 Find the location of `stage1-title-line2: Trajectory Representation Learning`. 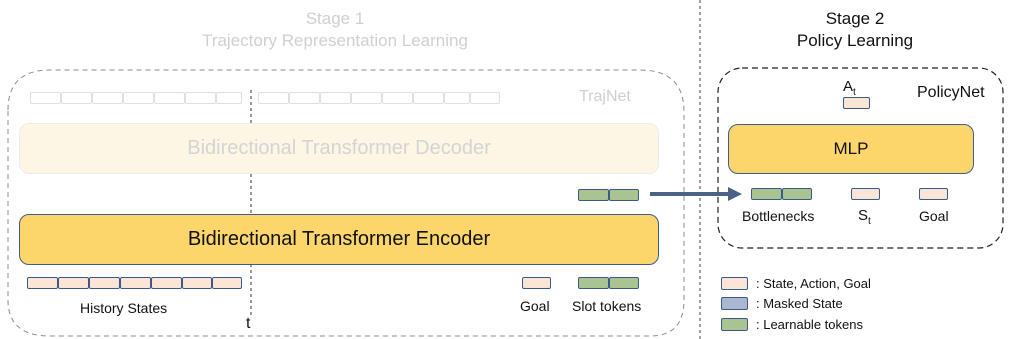

stage1-title-line2: Trajectory Representation Learning is located at coordinates (335, 40).